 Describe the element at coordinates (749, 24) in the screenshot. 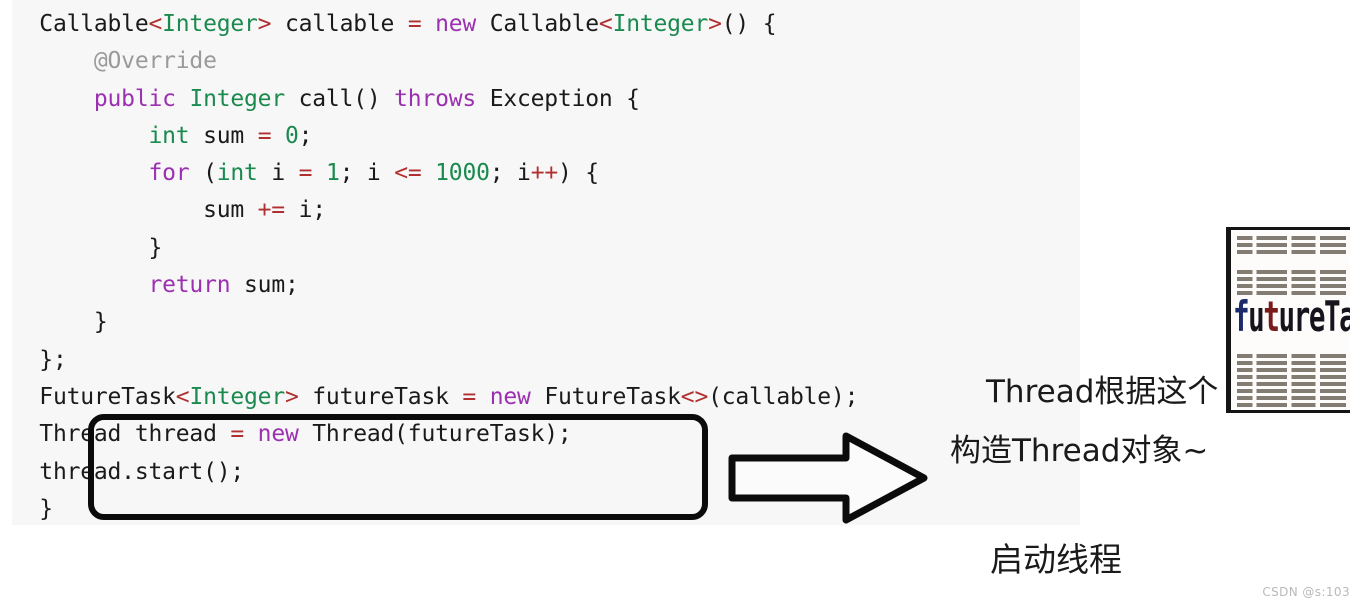

I see `code-token: () {` at that location.